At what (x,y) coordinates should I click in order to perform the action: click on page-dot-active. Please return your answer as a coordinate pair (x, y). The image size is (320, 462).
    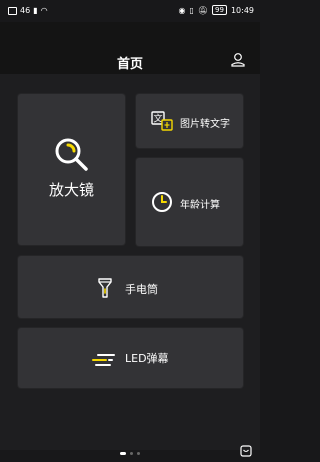
    Looking at the image, I should click on (123, 453).